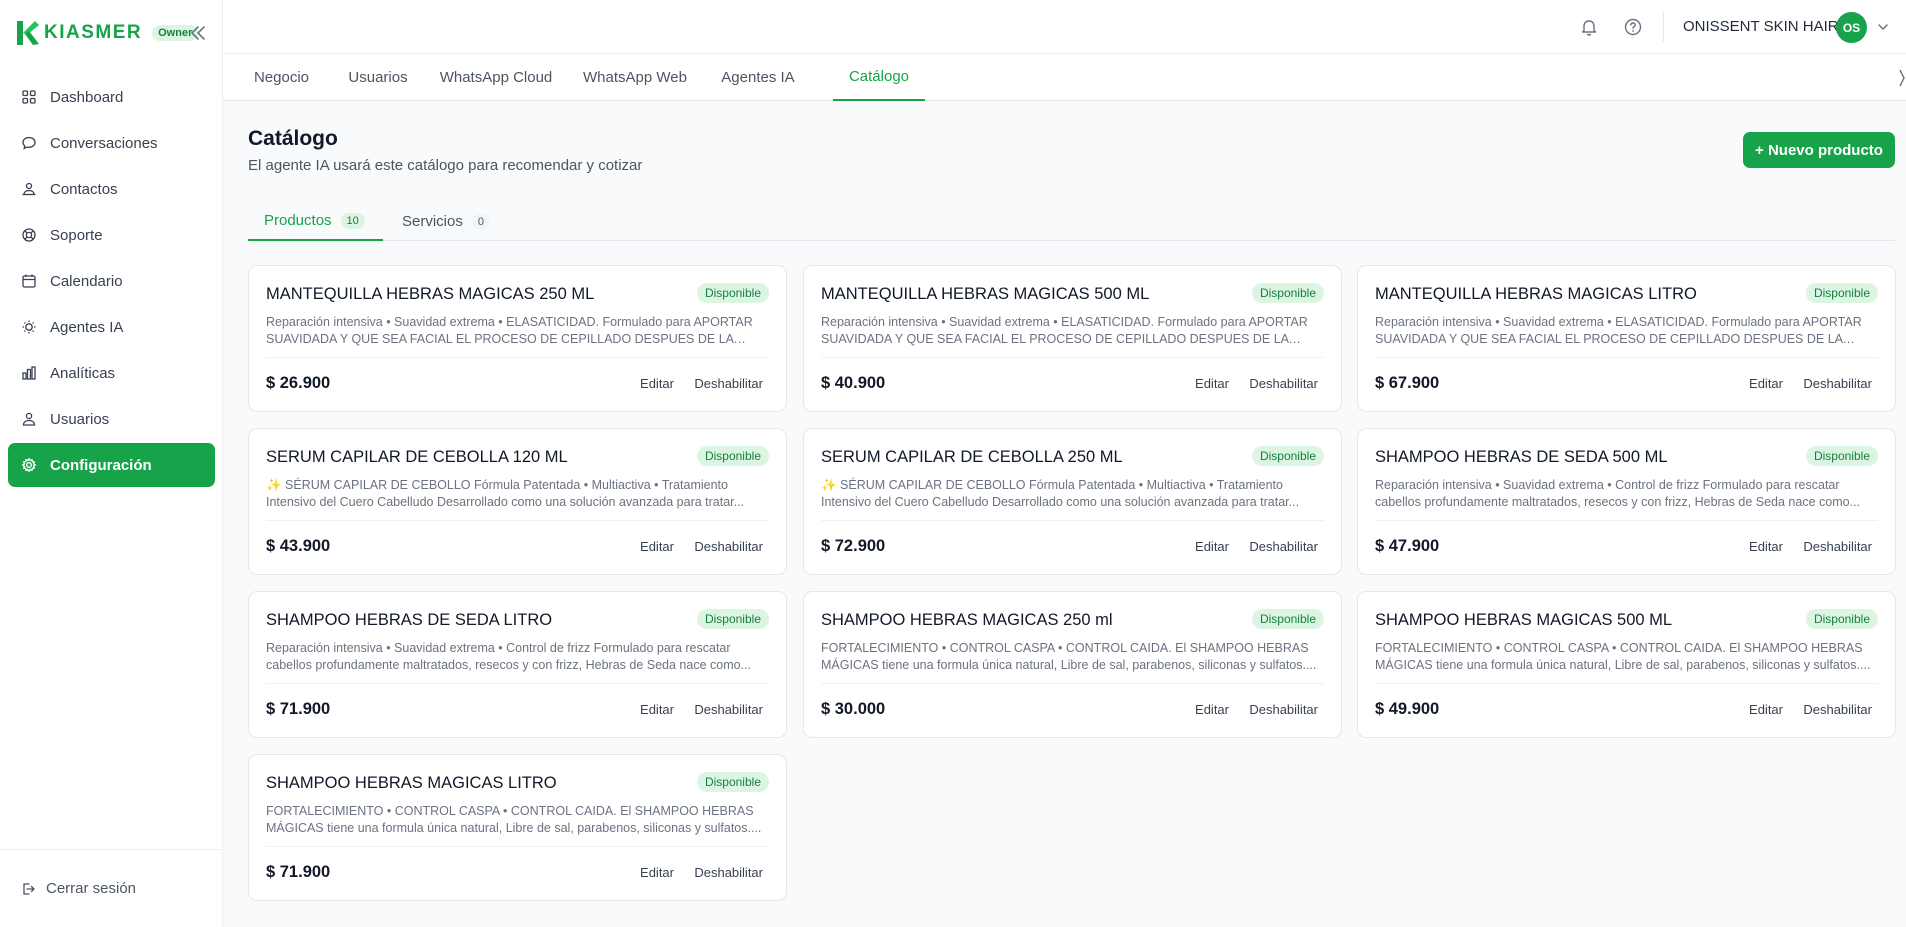  Describe the element at coordinates (1902, 78) in the screenshot. I see `more-tabs-icon` at that location.